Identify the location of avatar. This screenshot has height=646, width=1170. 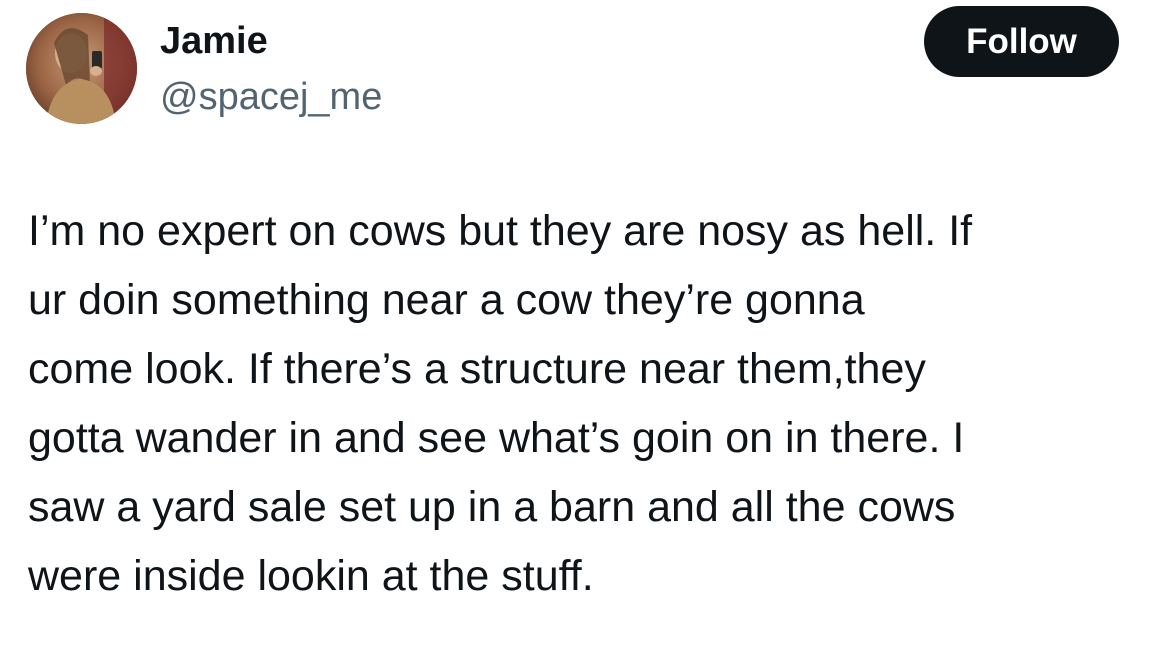
(81, 68).